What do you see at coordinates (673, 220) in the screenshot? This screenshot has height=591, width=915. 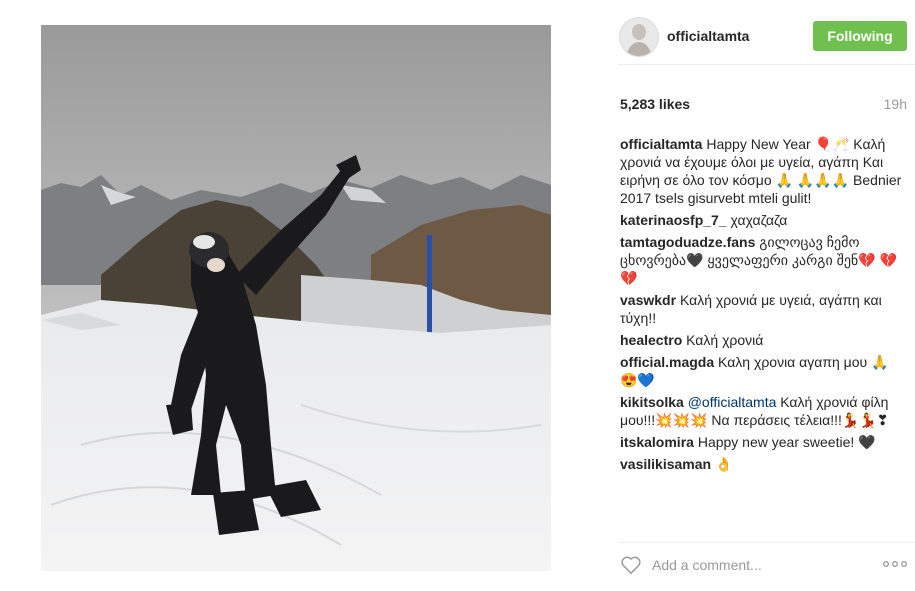 I see `comment-username: katerinaosfp_7_` at bounding box center [673, 220].